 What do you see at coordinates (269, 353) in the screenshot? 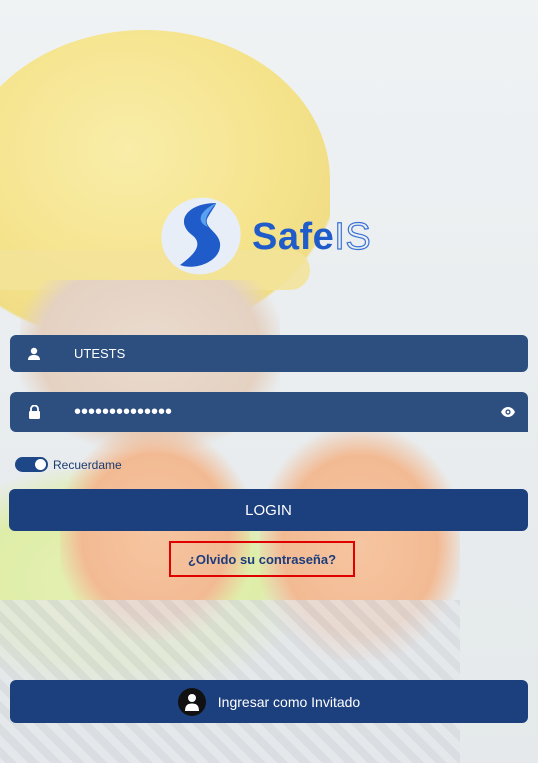
I see `username-field: UTESTS` at bounding box center [269, 353].